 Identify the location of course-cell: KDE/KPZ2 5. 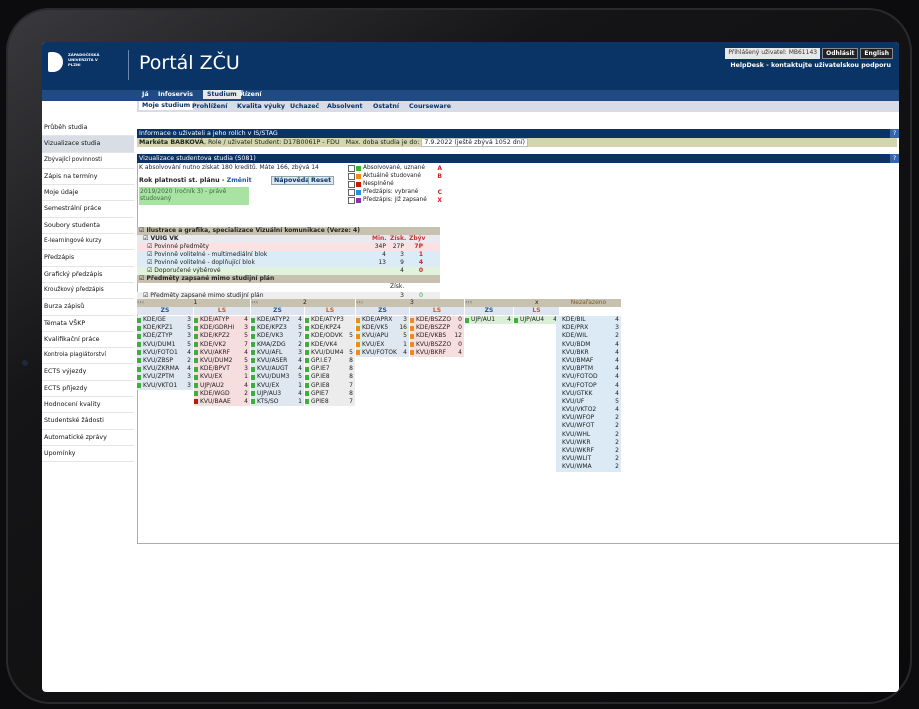
(222, 336).